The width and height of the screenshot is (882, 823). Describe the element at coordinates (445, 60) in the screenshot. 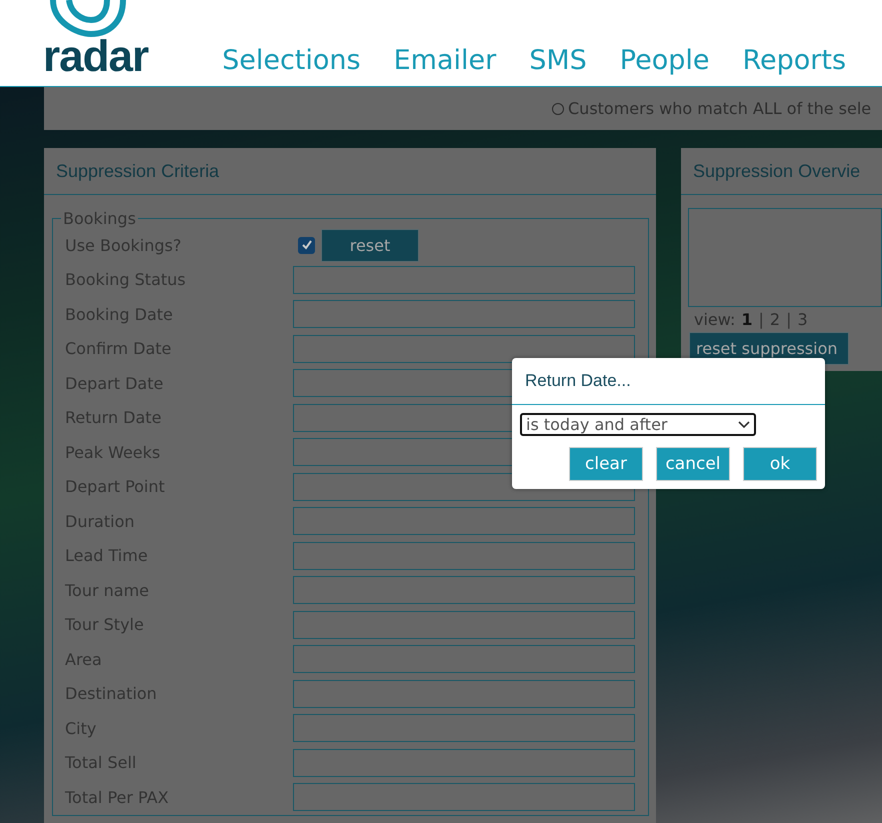

I see `nav-link: Emailer` at that location.